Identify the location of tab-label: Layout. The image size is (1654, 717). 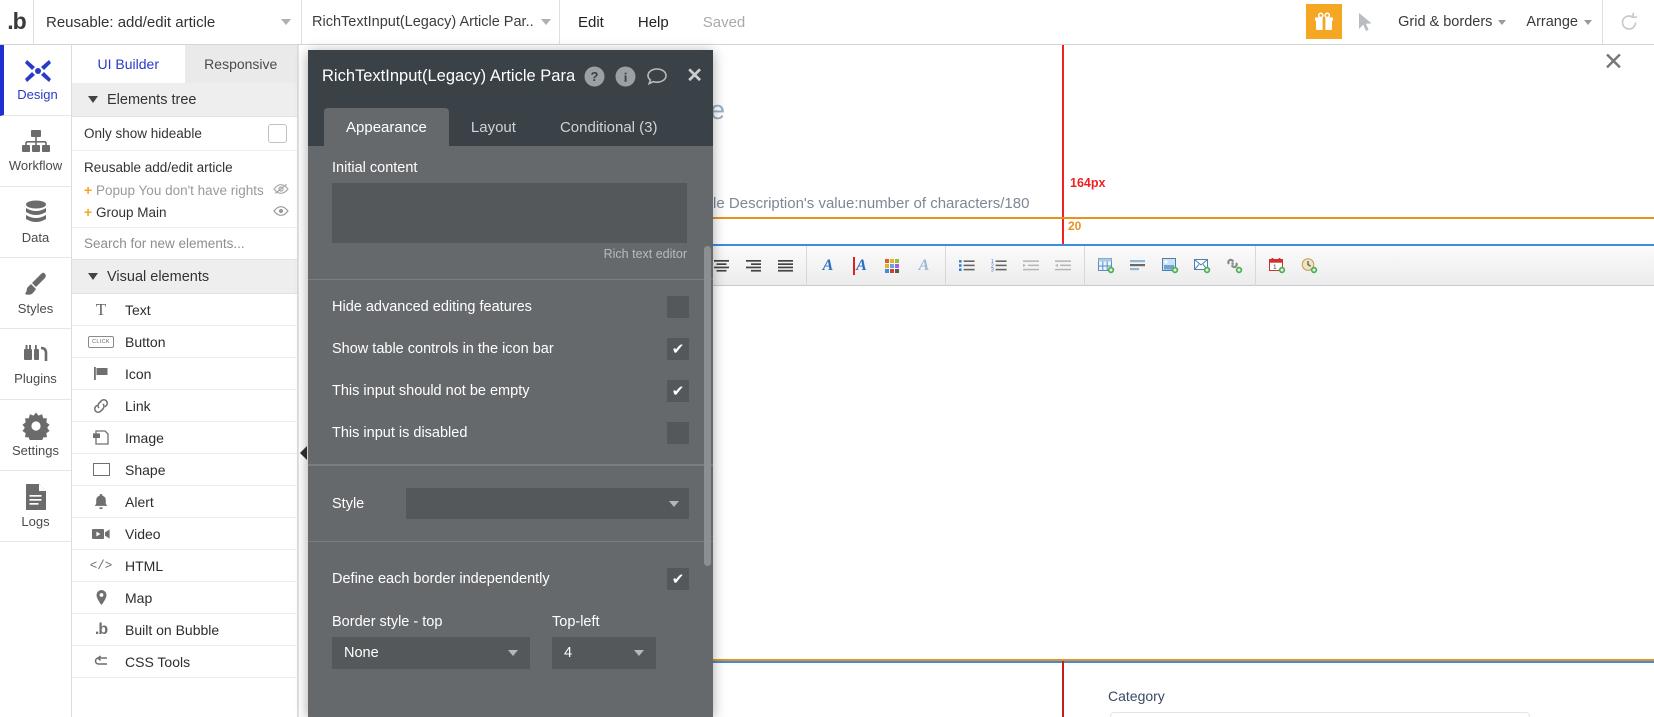
(493, 127).